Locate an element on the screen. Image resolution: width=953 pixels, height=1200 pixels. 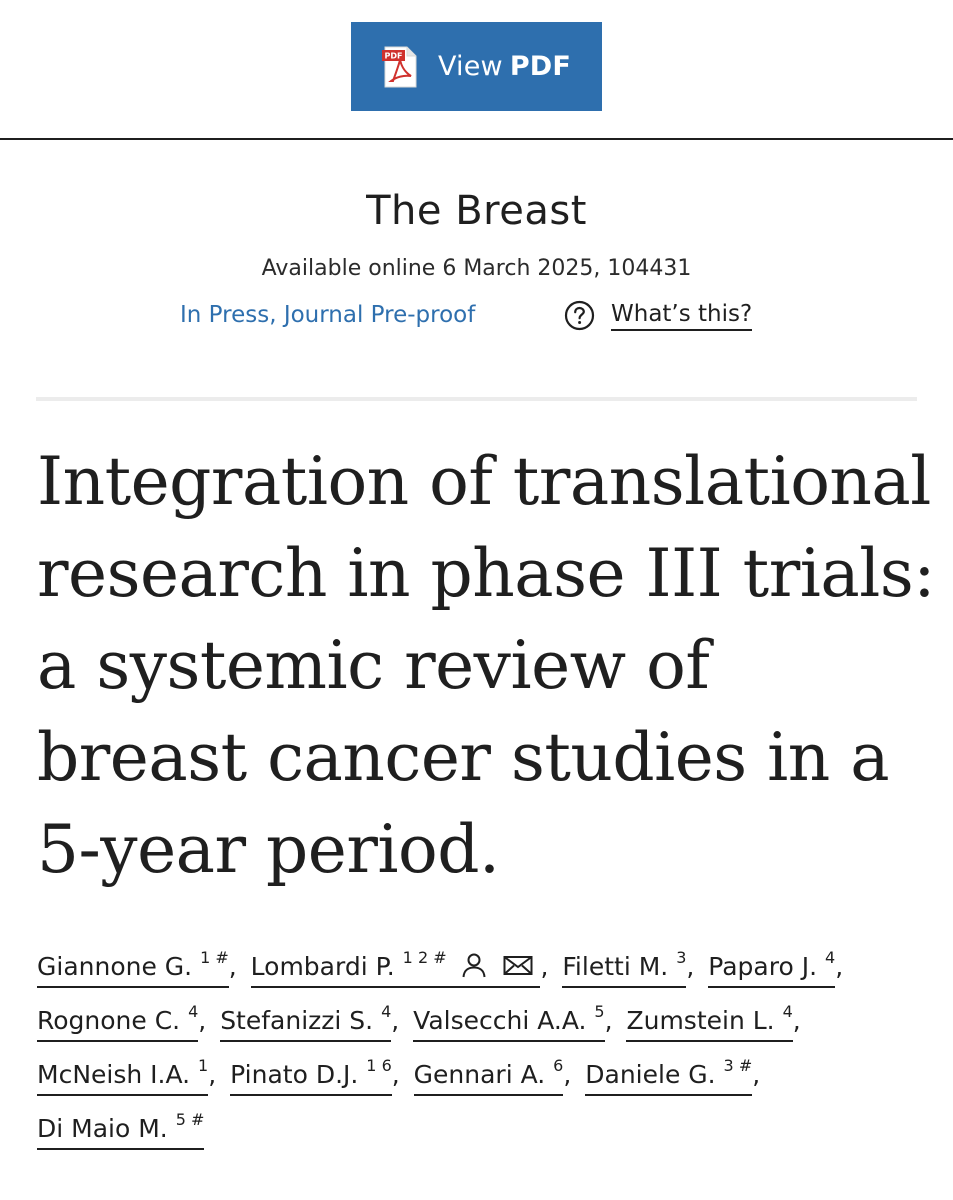
author-name: Paparo J. is located at coordinates (763, 966).